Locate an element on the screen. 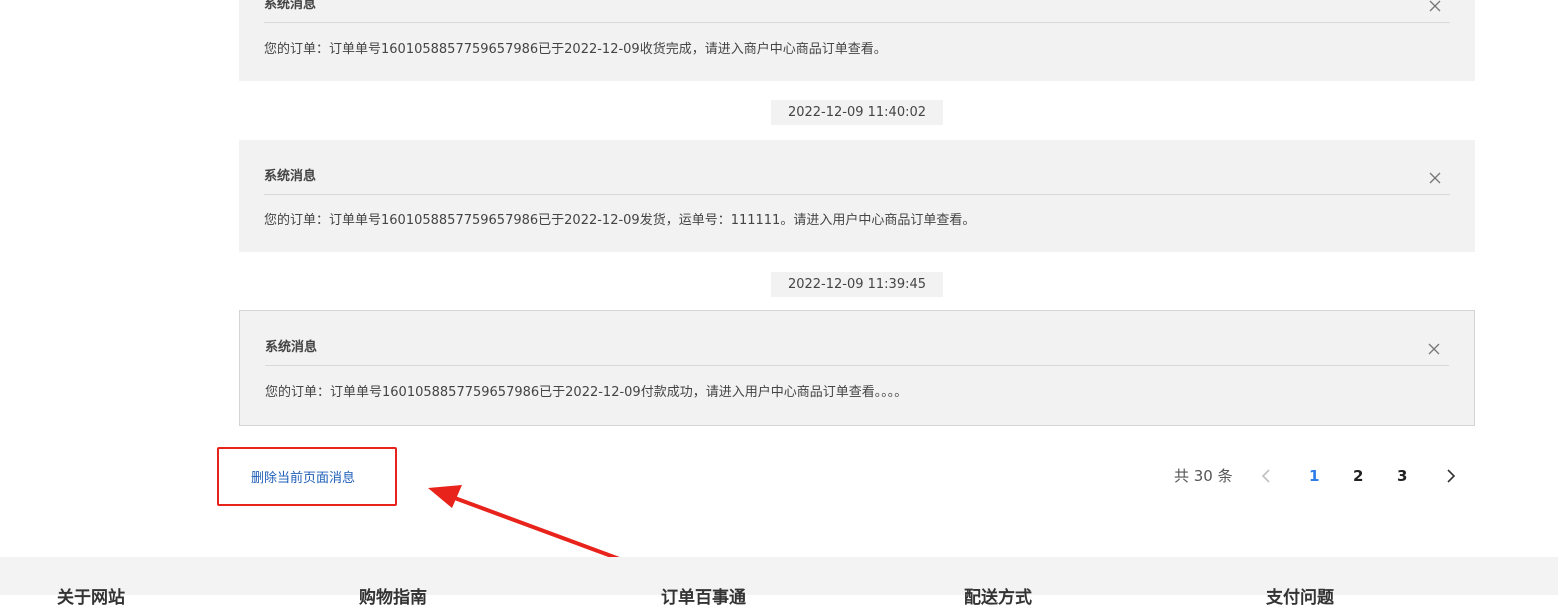 This screenshot has height=608, width=1558. pagination-total: 共 30 条 is located at coordinates (1203, 476).